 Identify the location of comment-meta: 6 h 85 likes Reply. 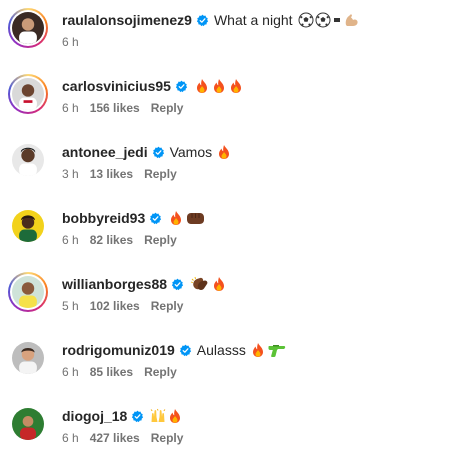
(125, 372).